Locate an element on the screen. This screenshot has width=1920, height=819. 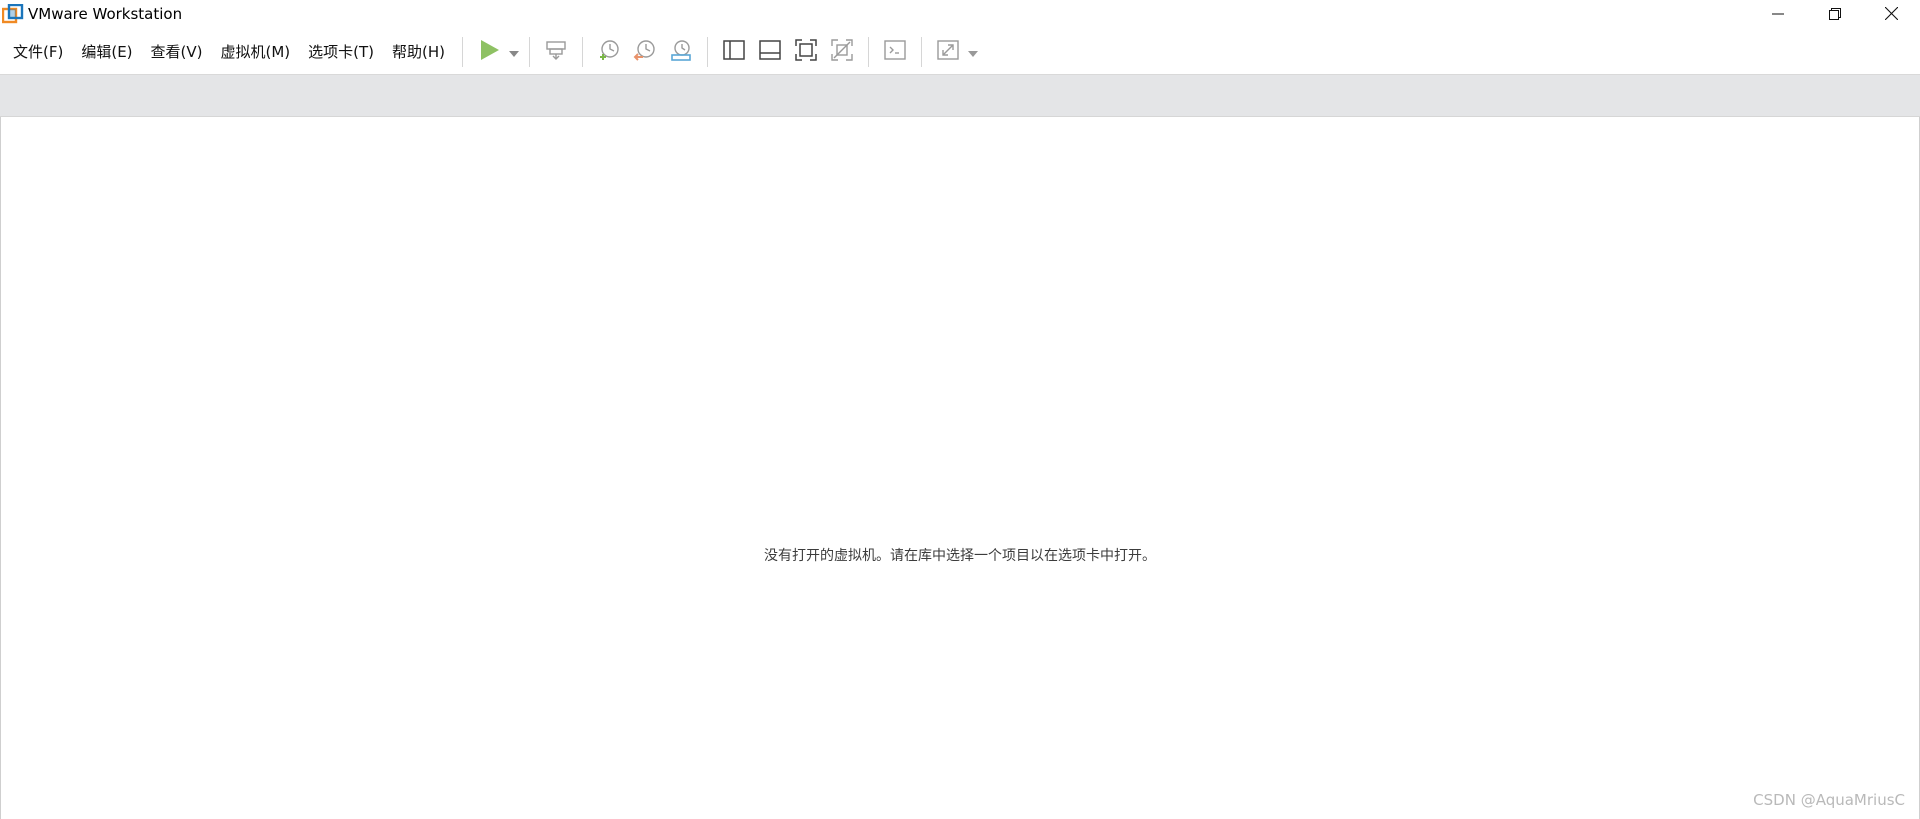
show-thumbnail-bar-icon is located at coordinates (770, 52).